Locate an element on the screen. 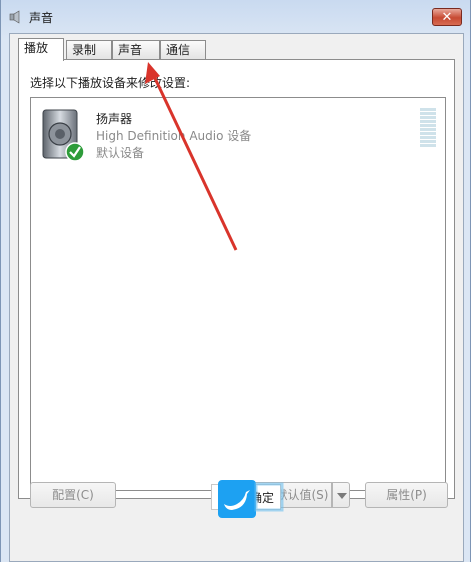 This screenshot has width=471, height=562. speaker-icon is located at coordinates (63, 135).